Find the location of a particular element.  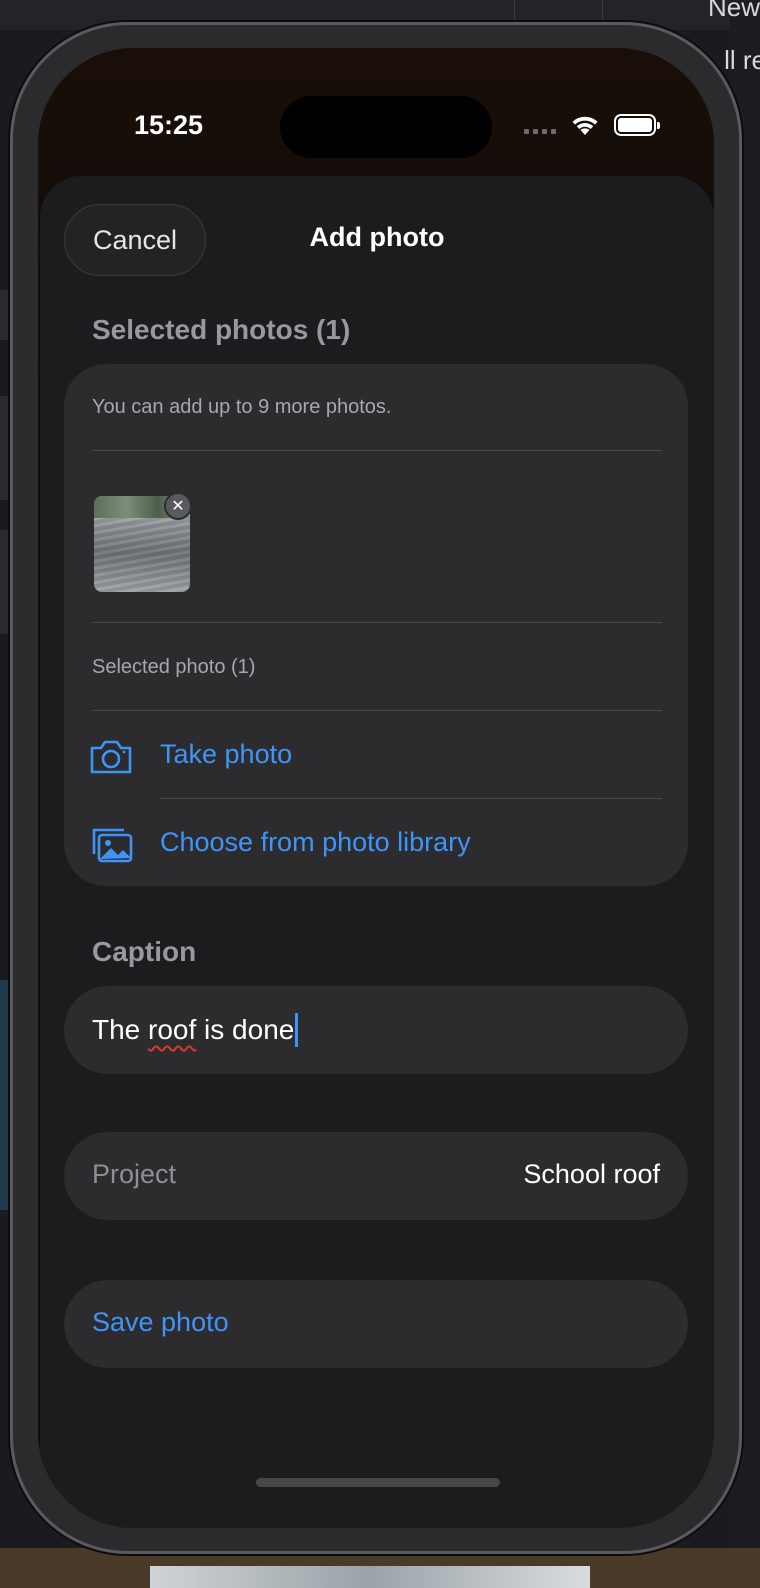

text-cursor is located at coordinates (297, 1030).